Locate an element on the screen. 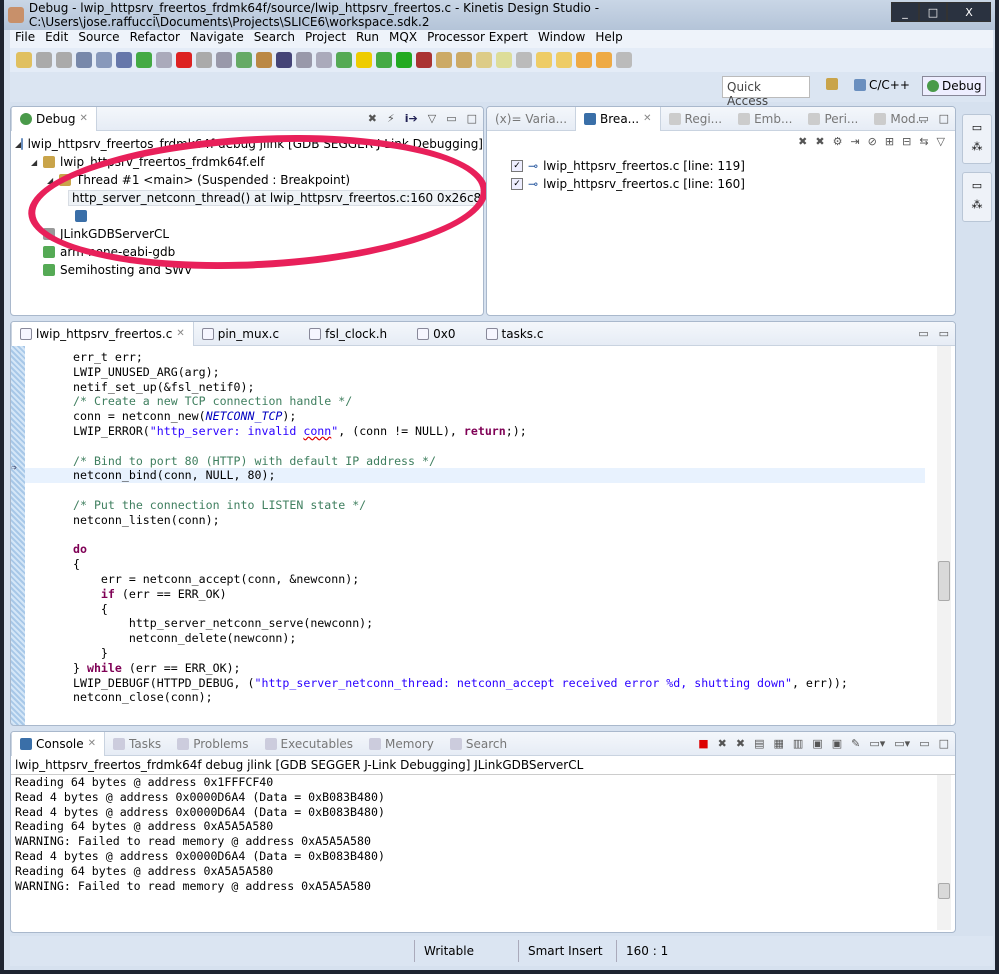  pin-console-icon: ✎ is located at coordinates (855, 743).